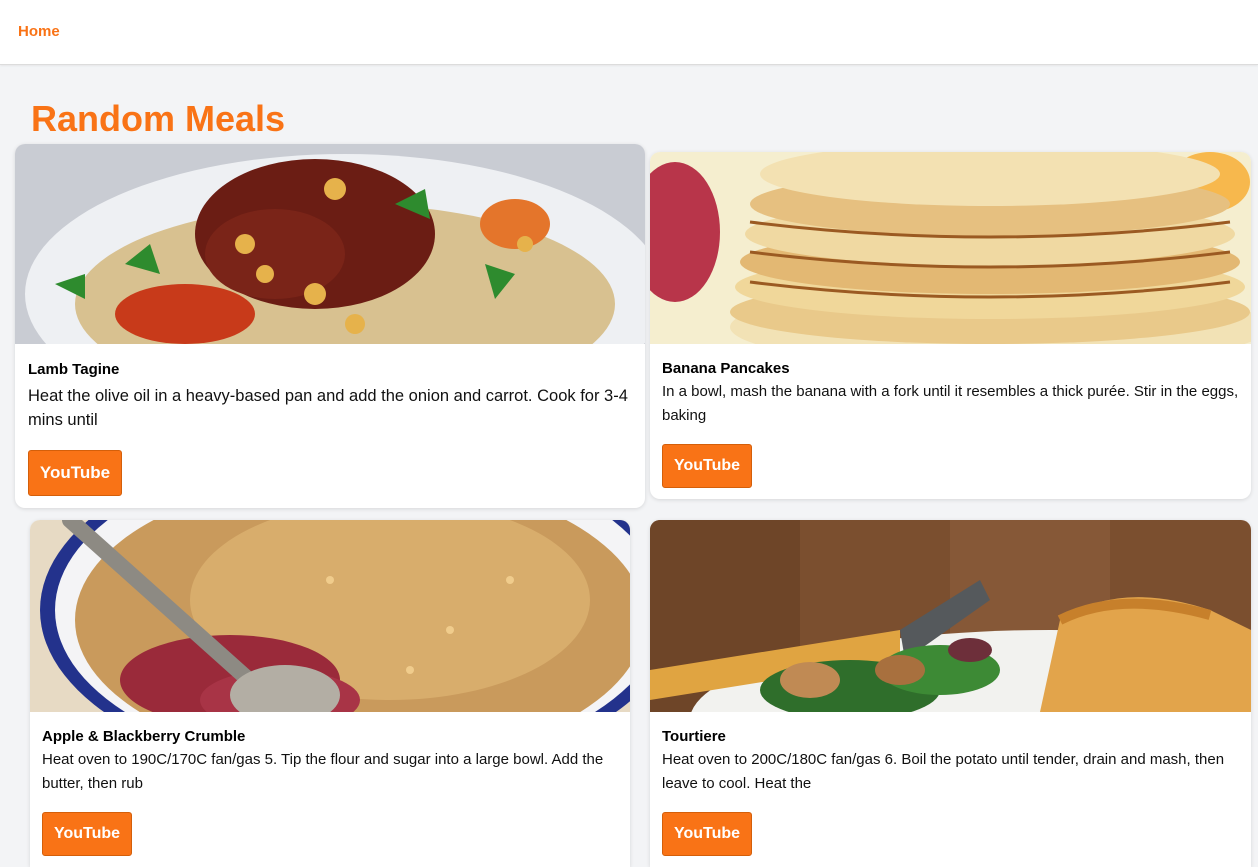 The height and width of the screenshot is (867, 1258). I want to click on nav-home-link: Home, so click(39, 31).